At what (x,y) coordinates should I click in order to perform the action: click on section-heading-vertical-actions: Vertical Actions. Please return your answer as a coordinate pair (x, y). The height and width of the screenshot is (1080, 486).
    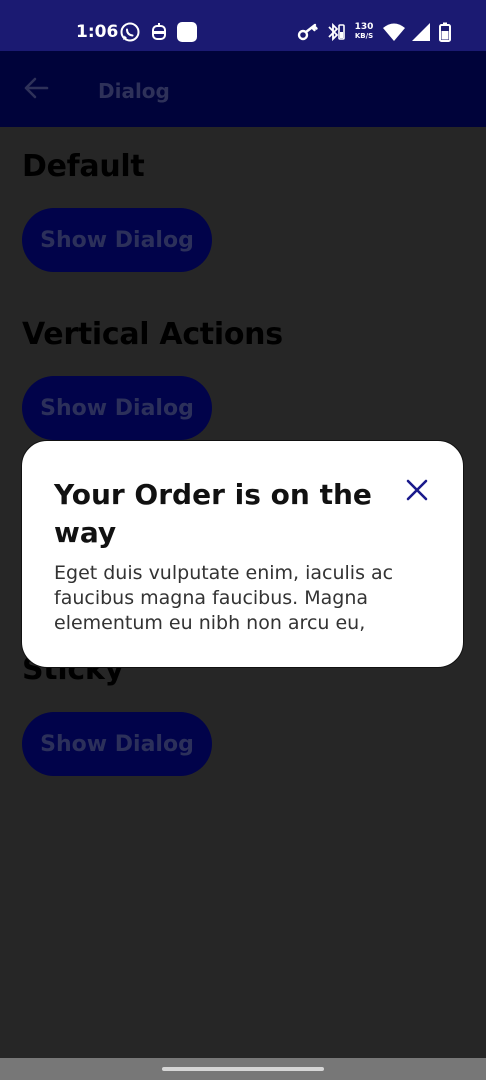
    Looking at the image, I should click on (152, 334).